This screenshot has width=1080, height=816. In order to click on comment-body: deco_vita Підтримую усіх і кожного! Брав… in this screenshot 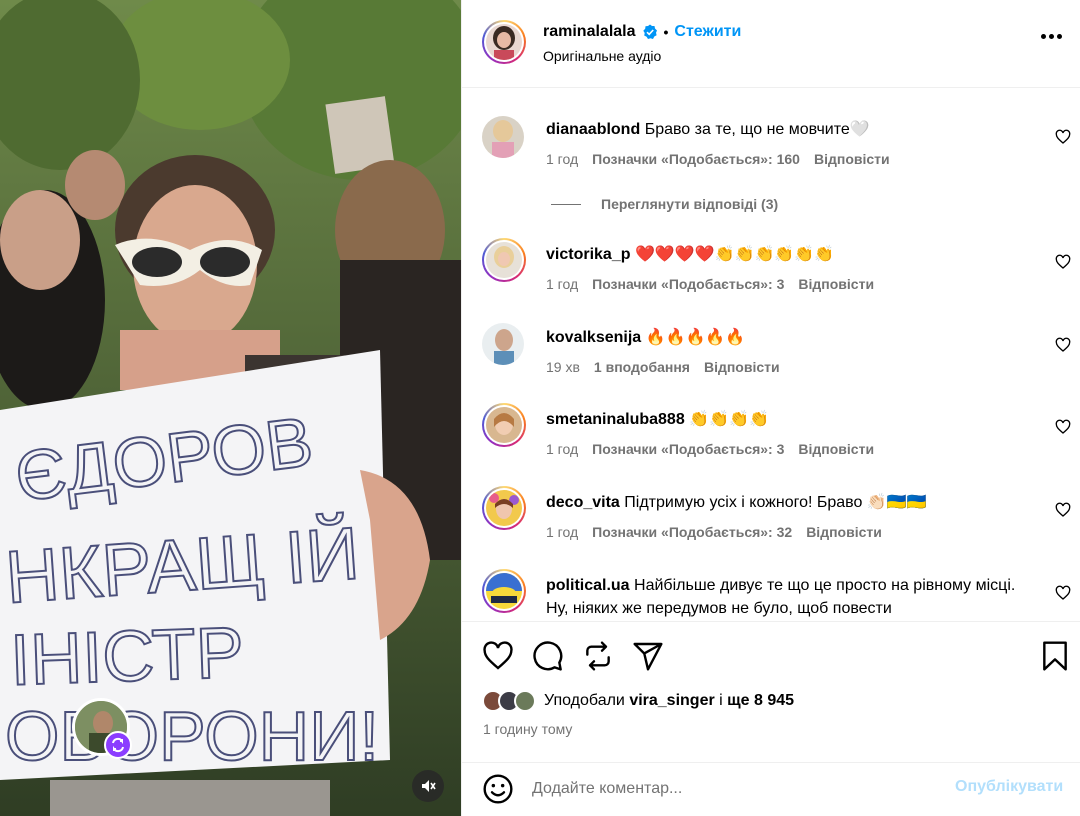, I will do `click(791, 502)`.